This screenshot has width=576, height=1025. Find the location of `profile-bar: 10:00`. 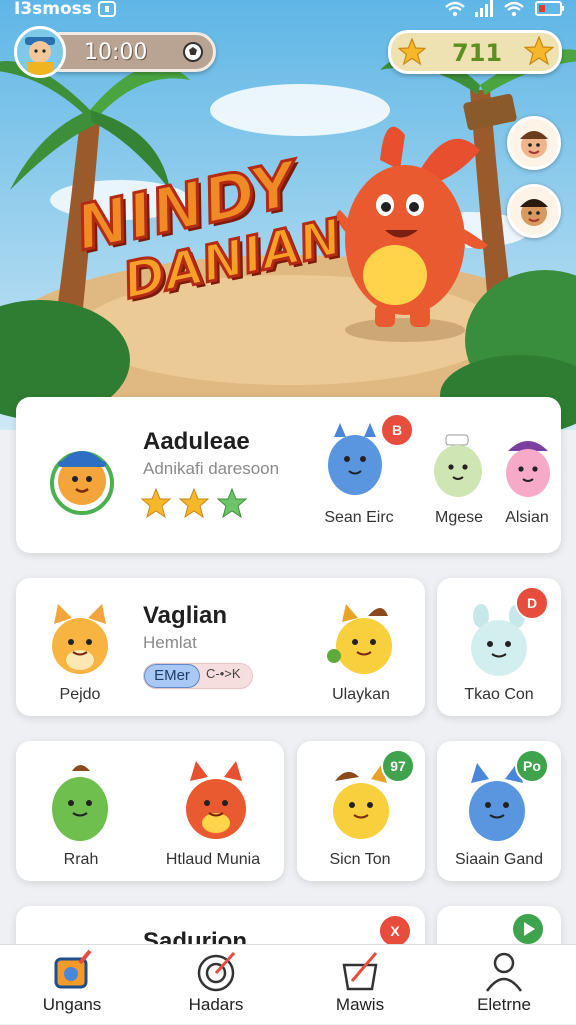

profile-bar: 10:00 is located at coordinates (116, 52).